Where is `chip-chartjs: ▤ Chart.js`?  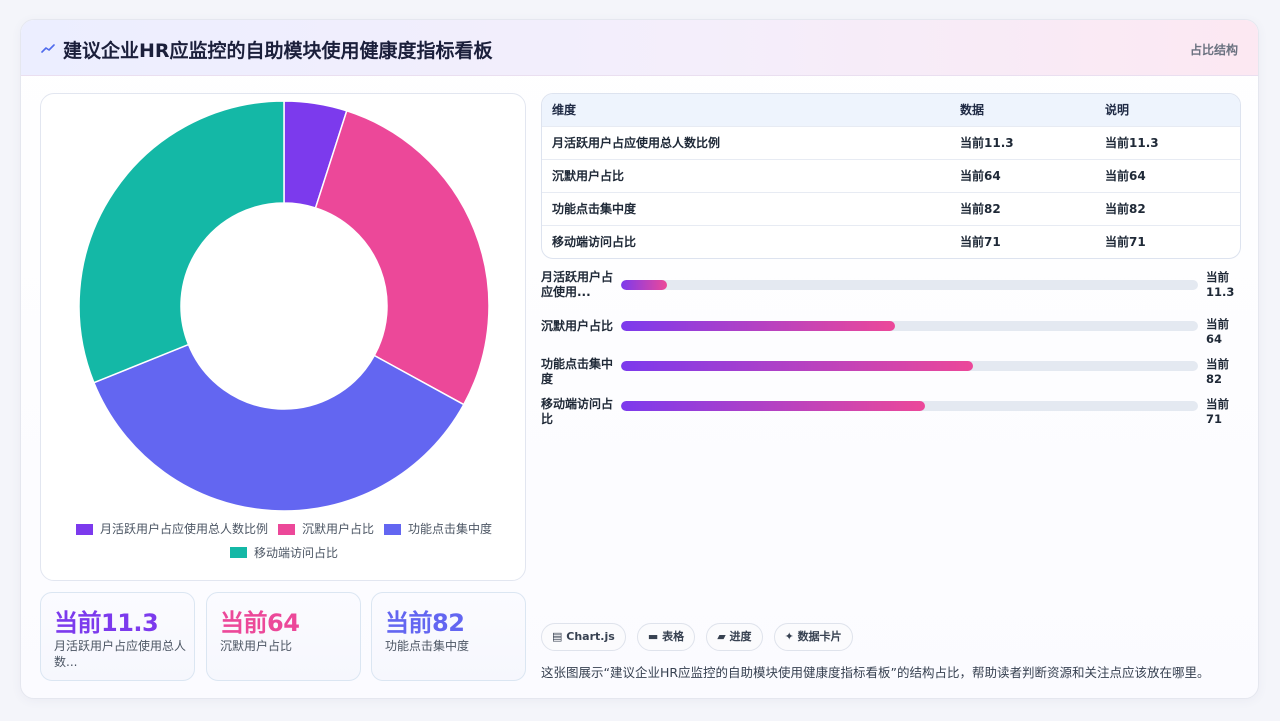 chip-chartjs: ▤ Chart.js is located at coordinates (583, 637).